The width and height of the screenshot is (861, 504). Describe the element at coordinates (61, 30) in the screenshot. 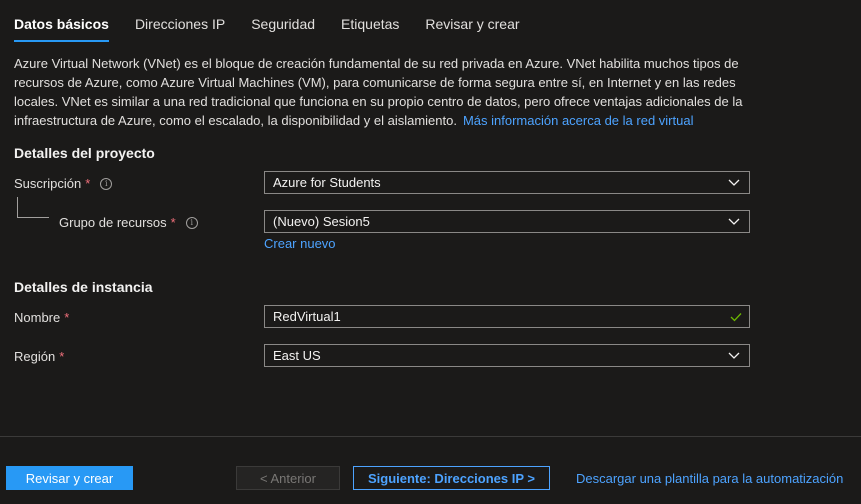

I see `tab-datos-basicos: Datos básicos` at that location.